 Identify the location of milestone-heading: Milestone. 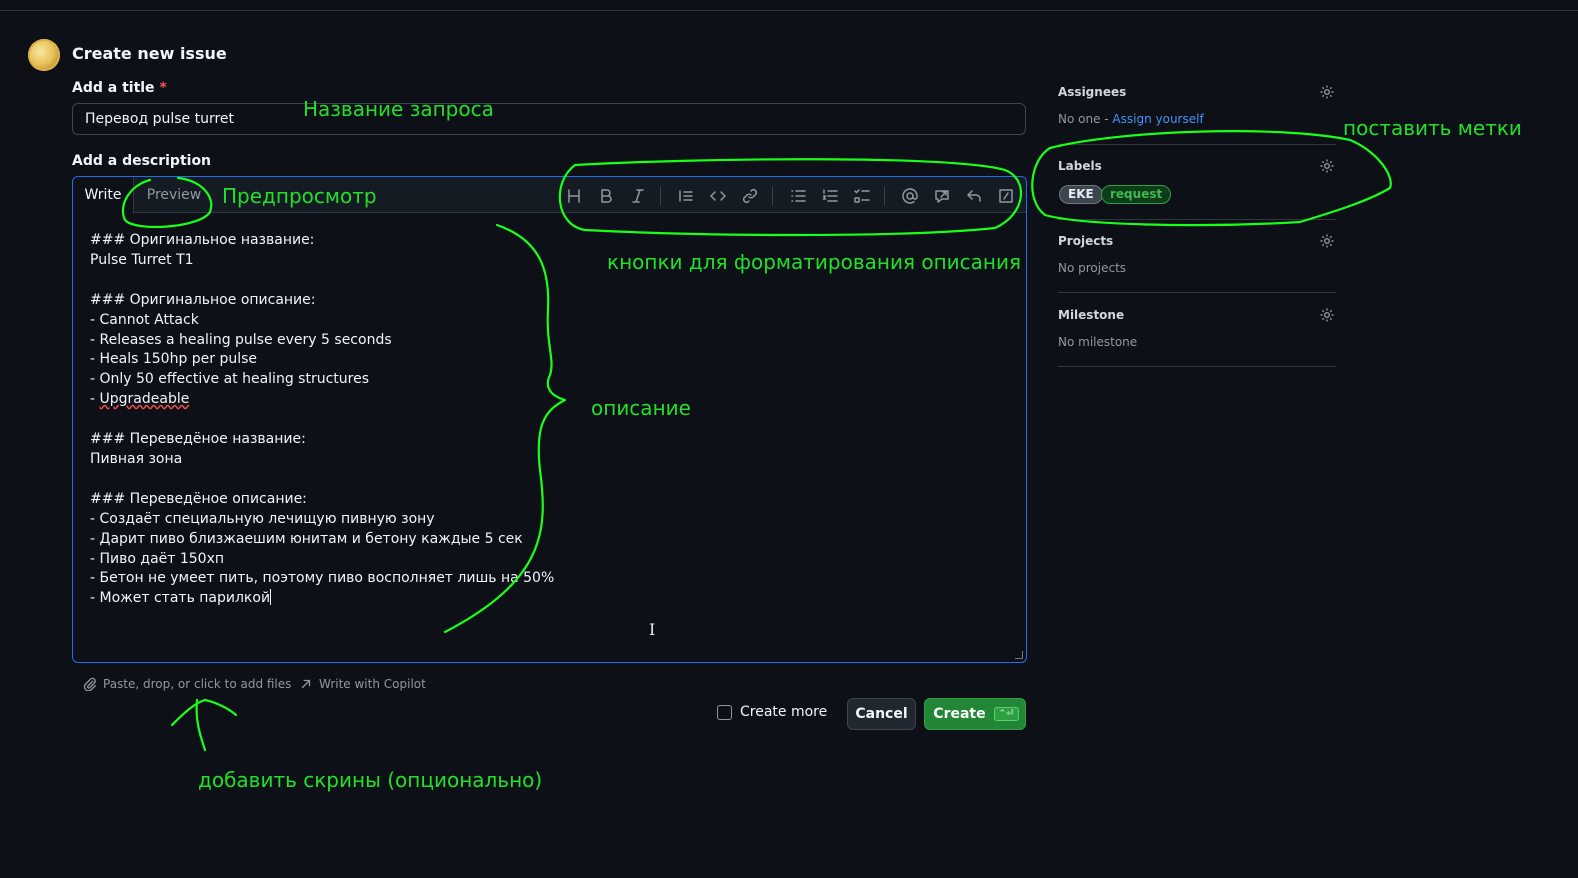
(1091, 315).